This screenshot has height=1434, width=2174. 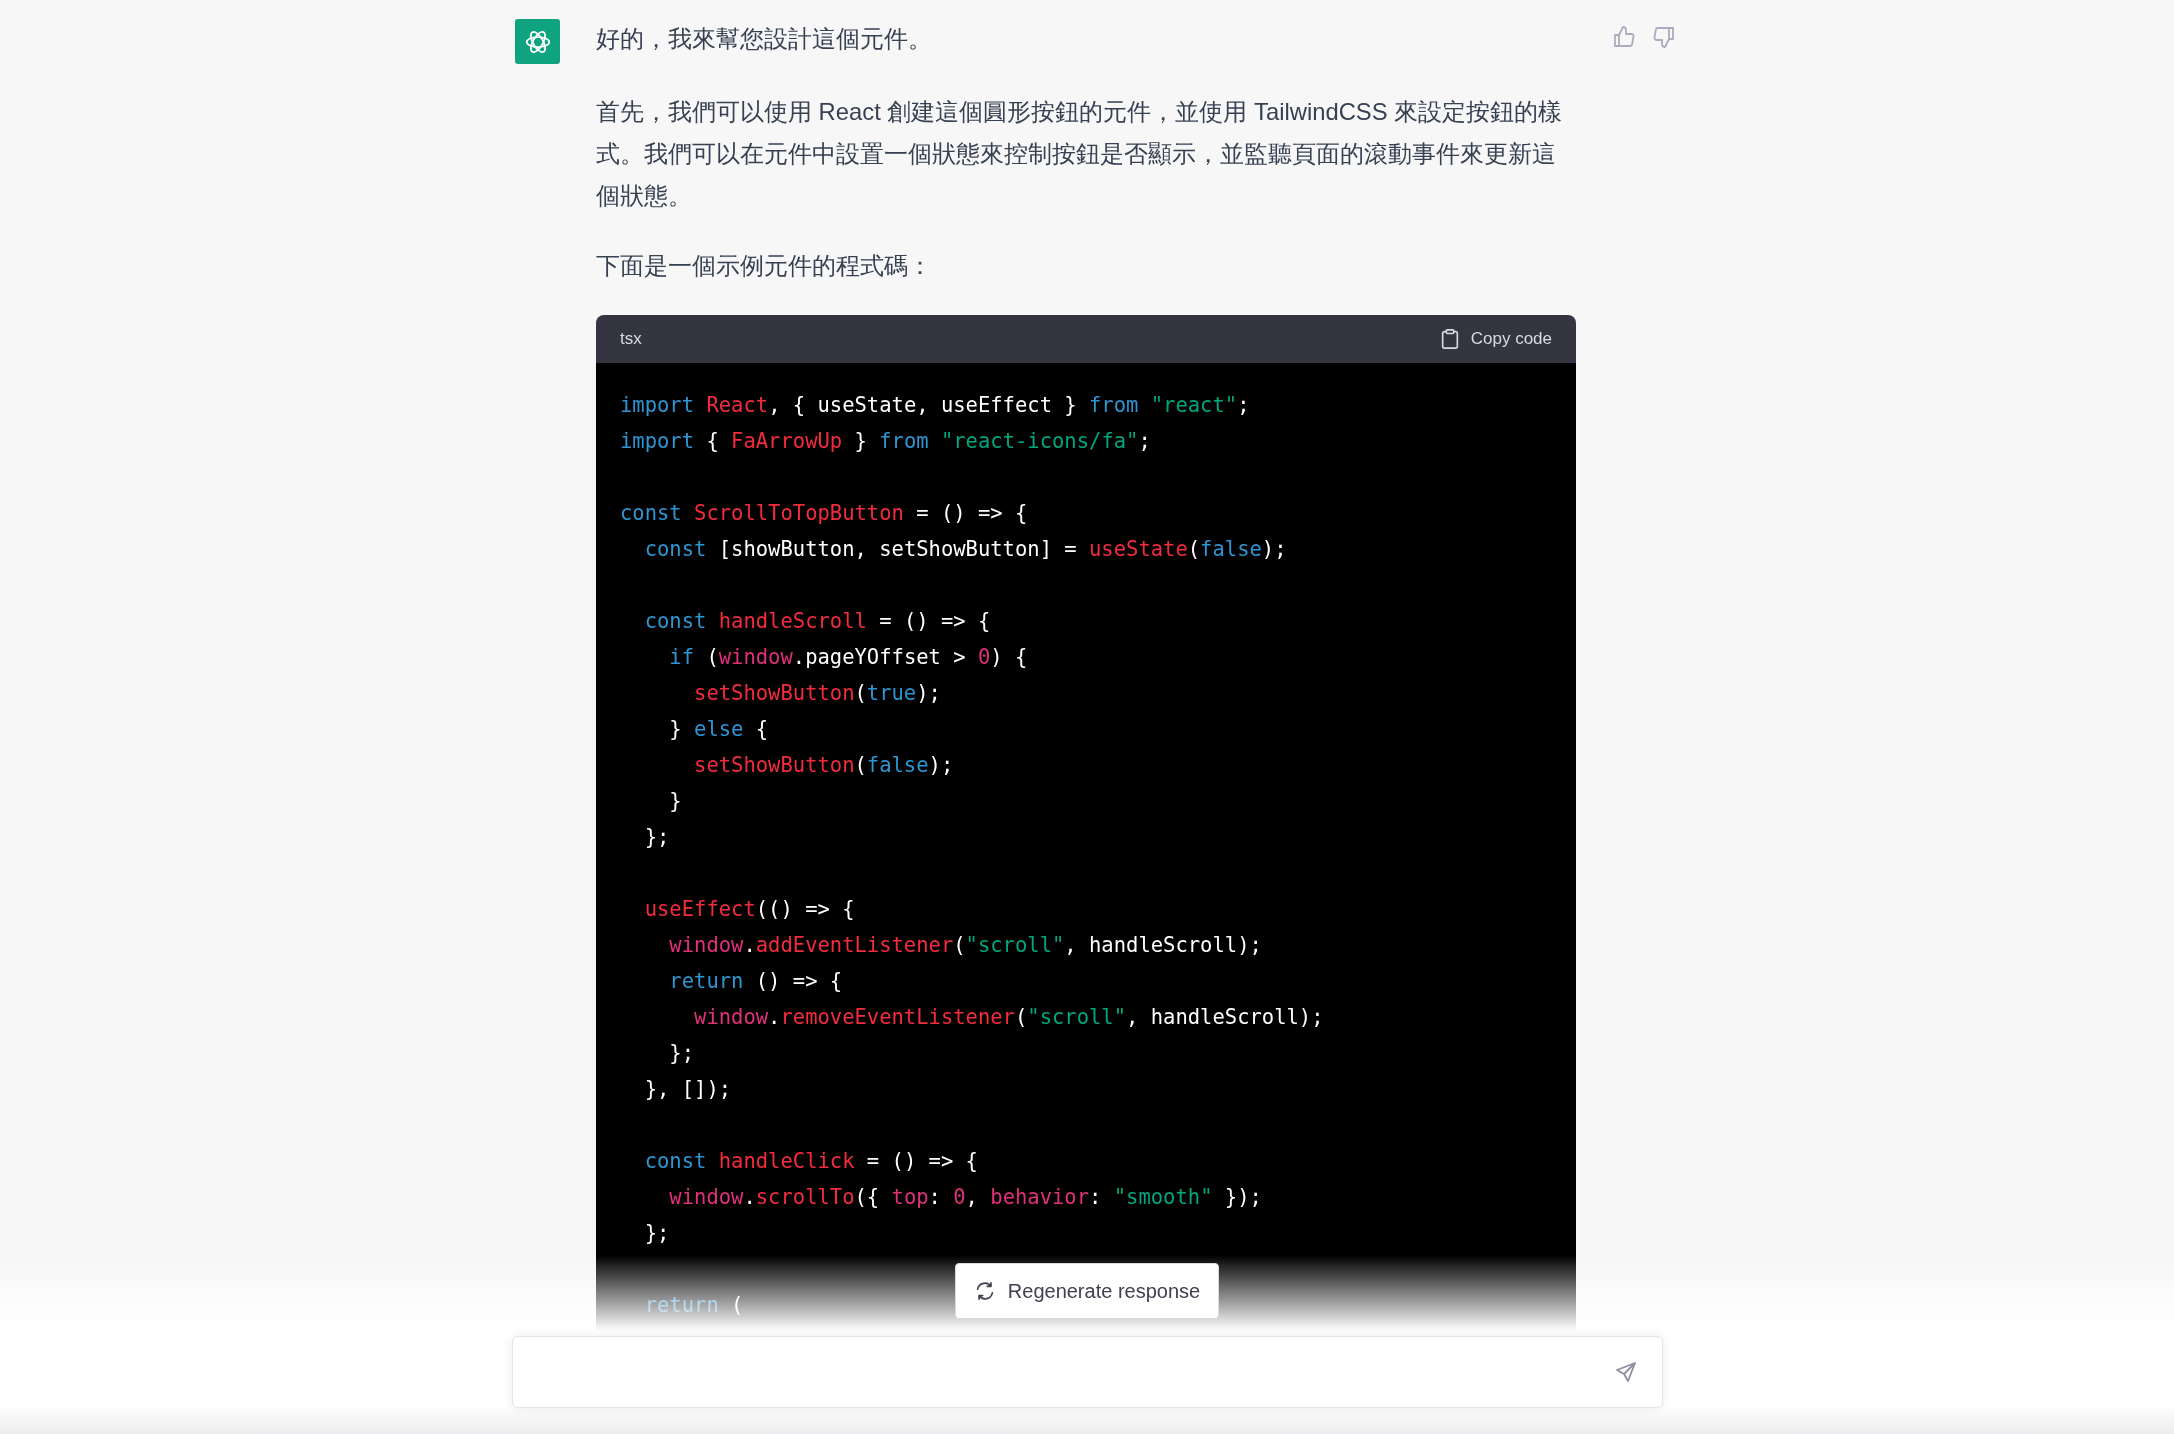 What do you see at coordinates (965, 945) in the screenshot?
I see `code-line: window.addEventListener("scroll", handleScroll);` at bounding box center [965, 945].